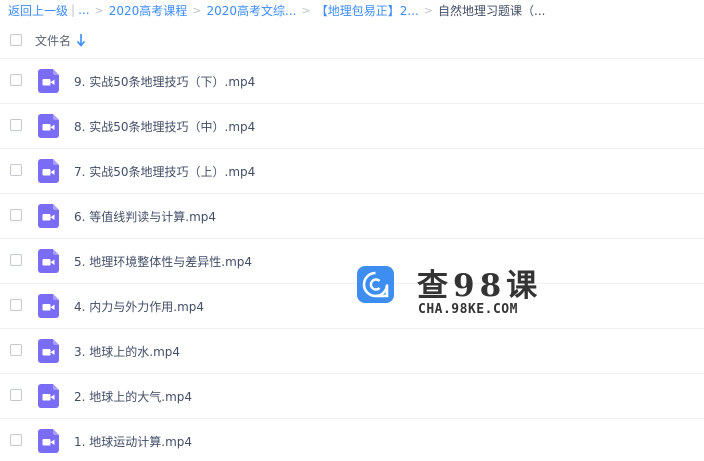 The width and height of the screenshot is (704, 461). I want to click on watermark: 查98课 CHA.98KE.COM, so click(452, 292).